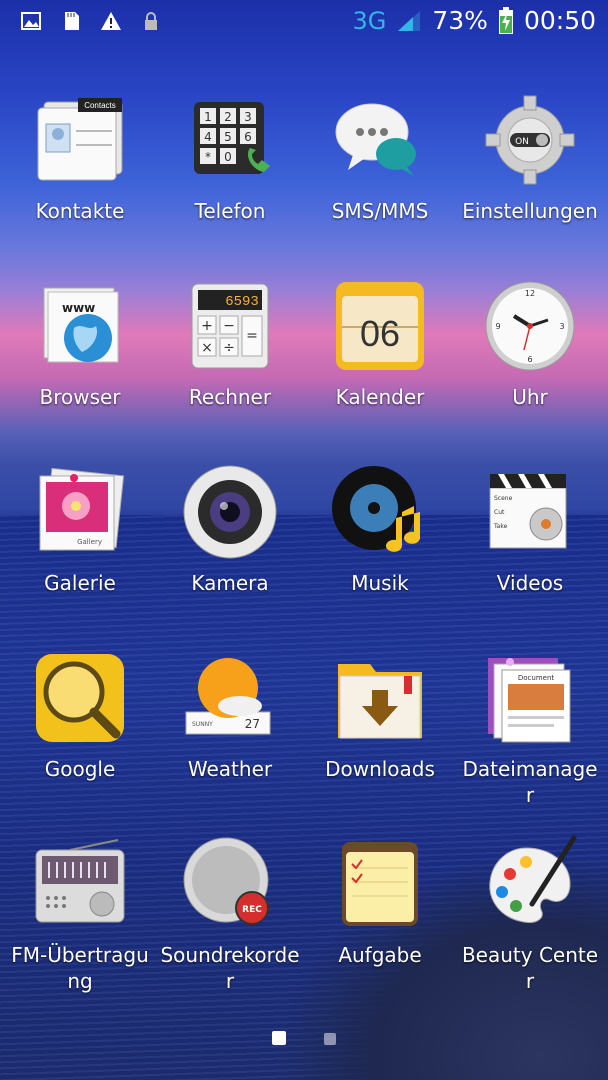  What do you see at coordinates (380, 397) in the screenshot?
I see `app-label: Kalender` at bounding box center [380, 397].